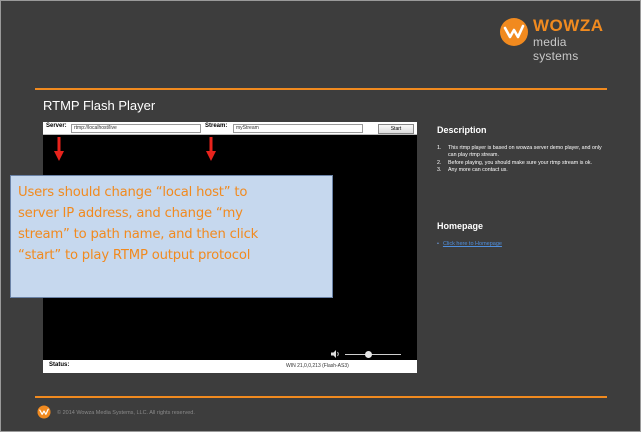 This screenshot has width=641, height=432. Describe the element at coordinates (133, 192) in the screenshot. I see `annotation-line: Users should change “local host” to` at that location.